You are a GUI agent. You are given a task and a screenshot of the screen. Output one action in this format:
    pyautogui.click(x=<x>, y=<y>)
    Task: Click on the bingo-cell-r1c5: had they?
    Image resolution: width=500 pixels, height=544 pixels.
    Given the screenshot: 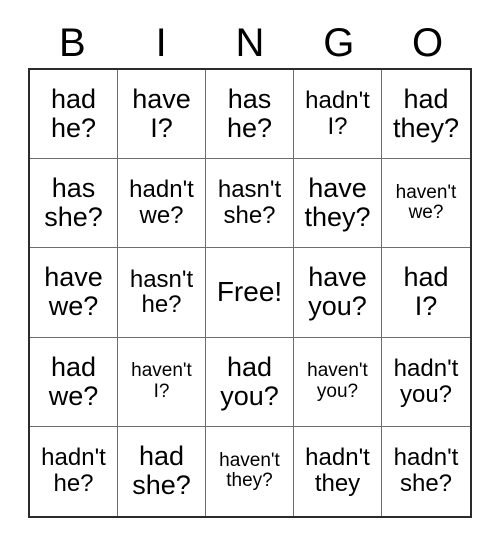 What is the action you would take?
    pyautogui.click(x=426, y=115)
    